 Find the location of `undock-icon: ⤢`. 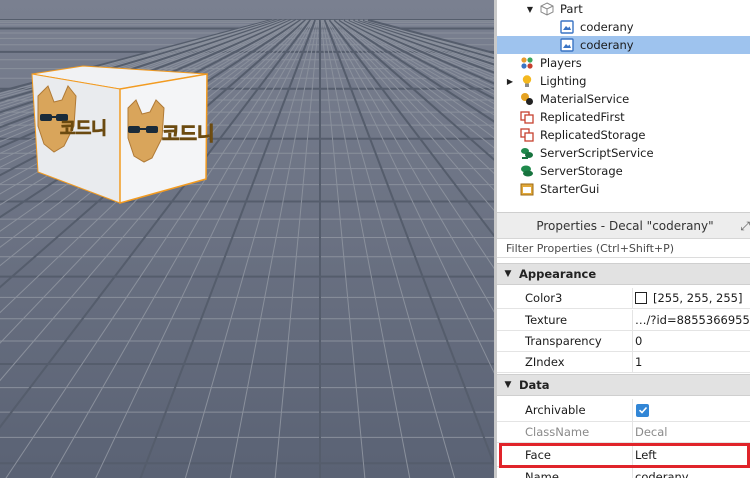

undock-icon: ⤢ is located at coordinates (745, 226).